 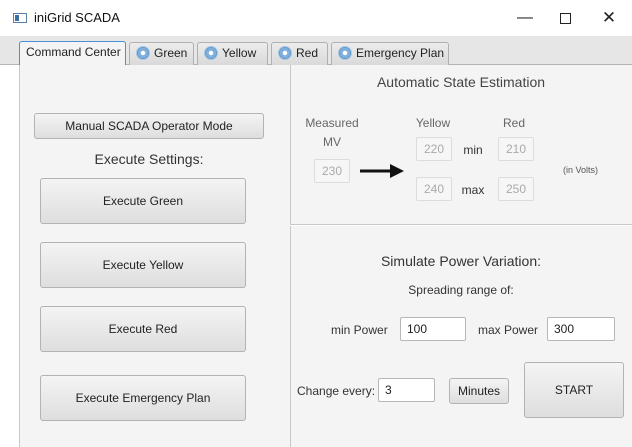 I want to click on tab-red: Red, so click(x=299, y=53).